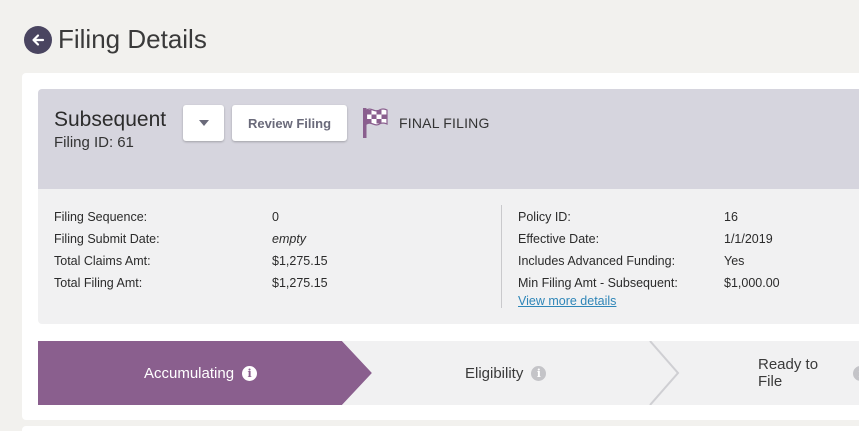 The height and width of the screenshot is (431, 859). I want to click on detail-row-policy-id: Policy ID: 16, so click(649, 217).